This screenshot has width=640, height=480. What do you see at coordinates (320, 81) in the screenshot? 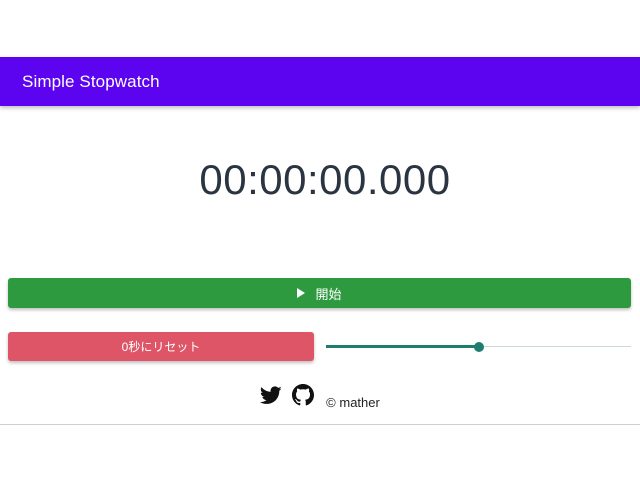
I see `app-bar: Simple Stopwatch` at bounding box center [320, 81].